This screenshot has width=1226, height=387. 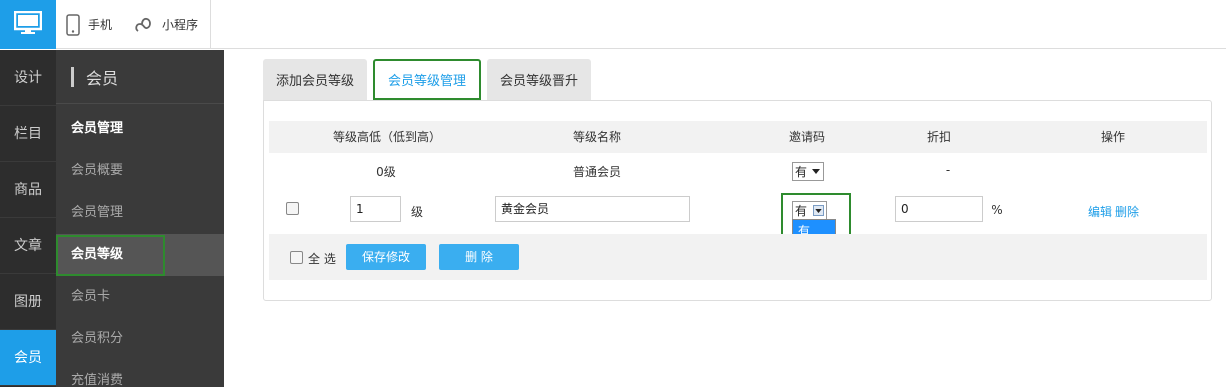 I want to click on top-bar: 手机 小程序, so click(x=613, y=24).